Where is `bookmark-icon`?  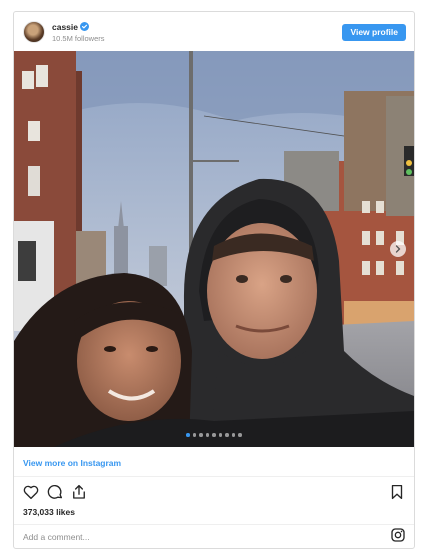
bookmark-icon is located at coordinates (397, 492).